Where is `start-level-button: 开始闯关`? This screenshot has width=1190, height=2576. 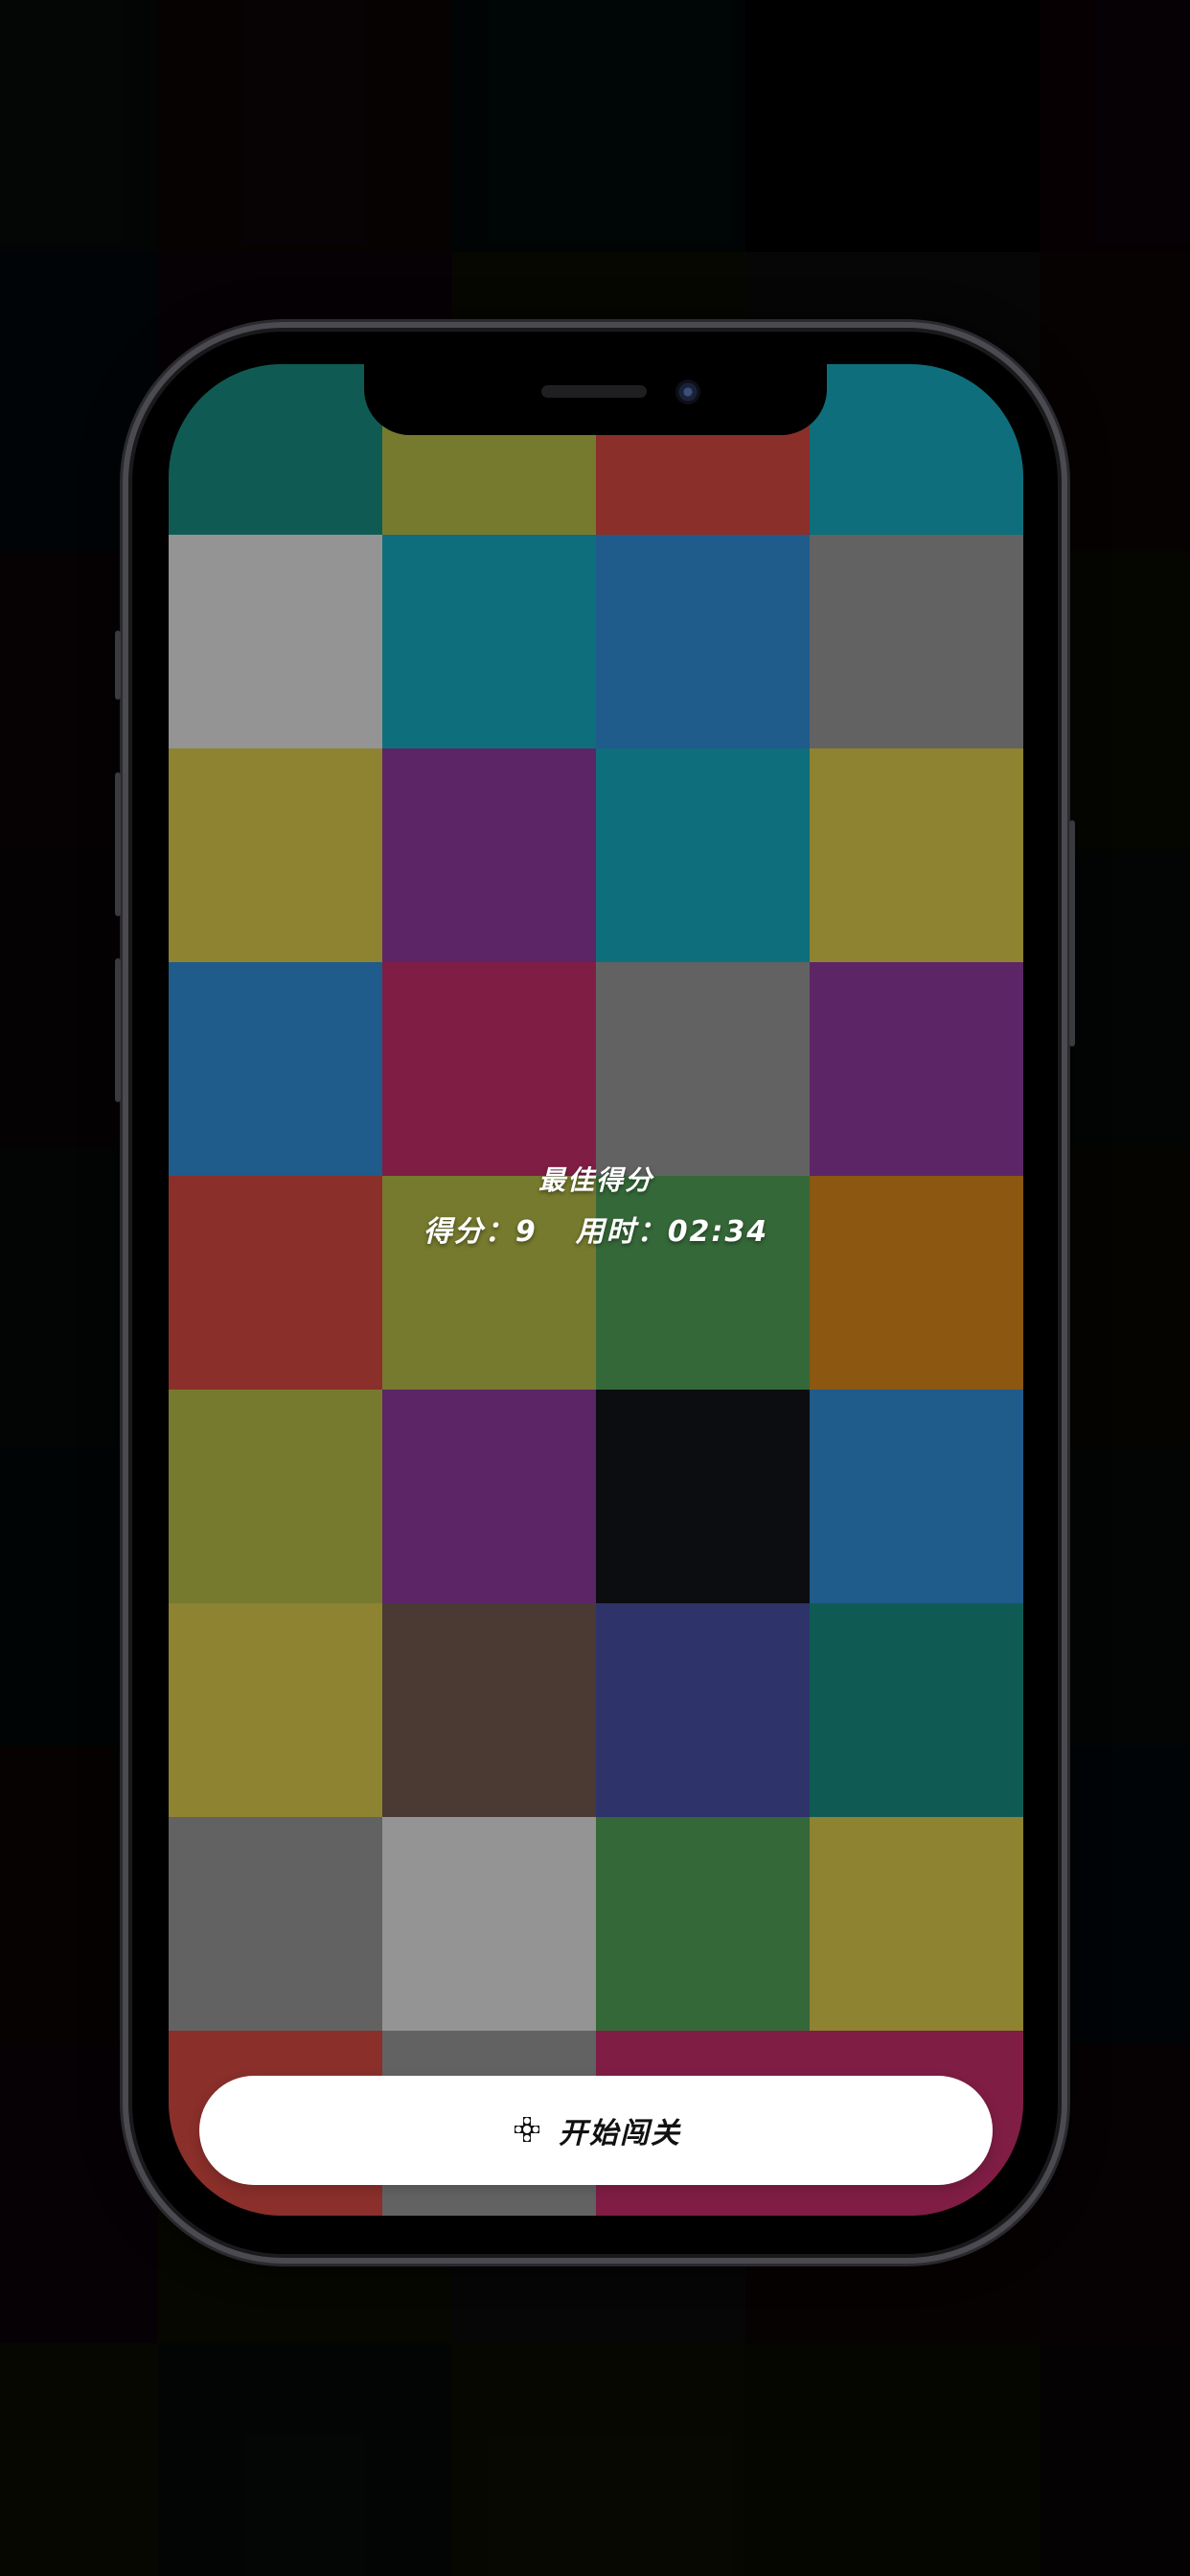 start-level-button: 开始闯关 is located at coordinates (596, 2130).